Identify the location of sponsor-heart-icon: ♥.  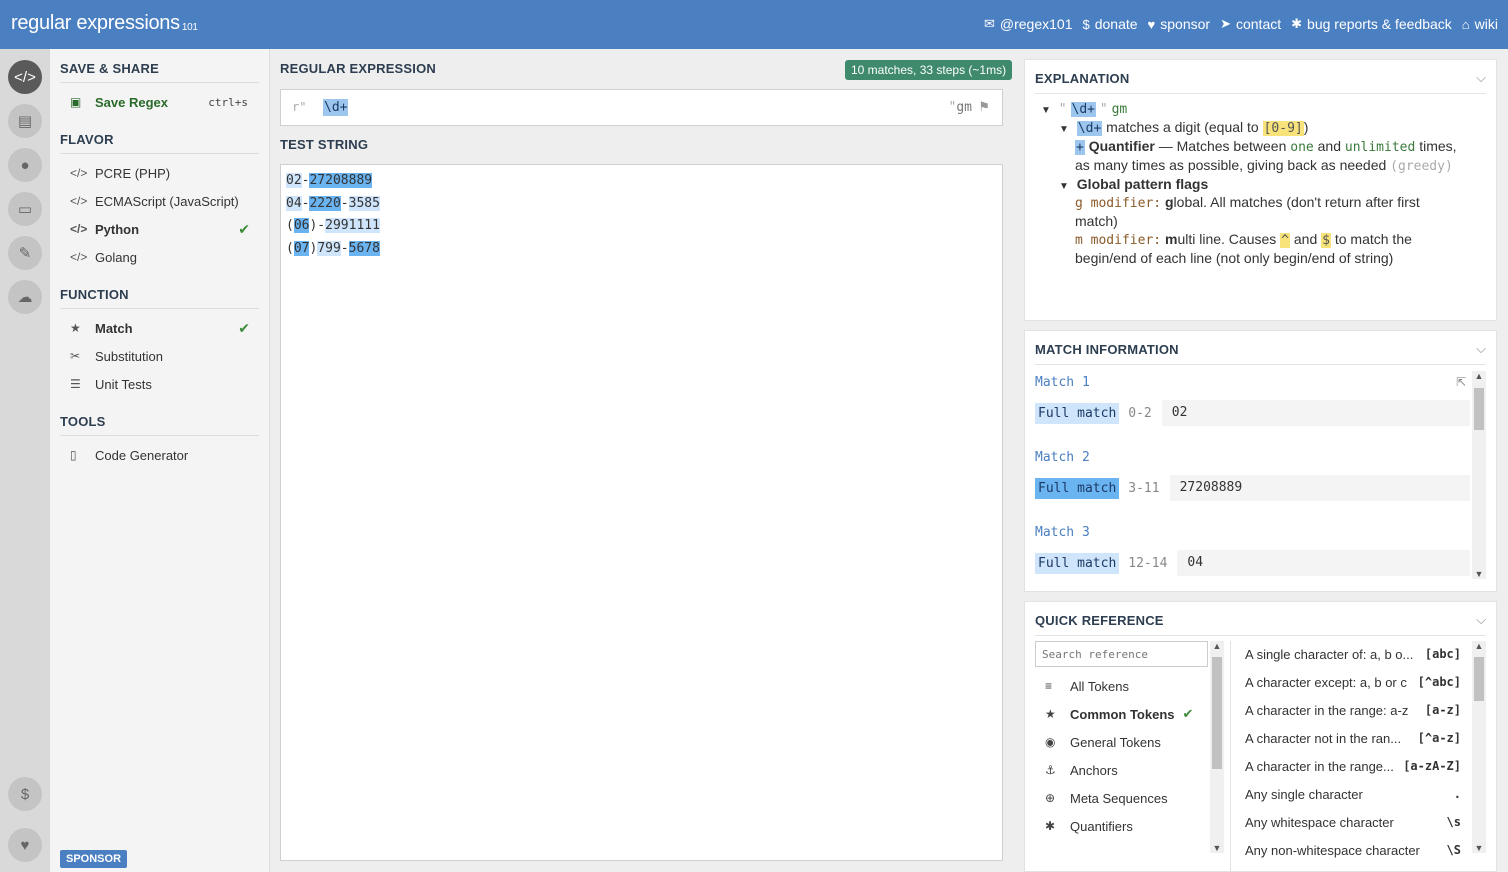
(25, 845).